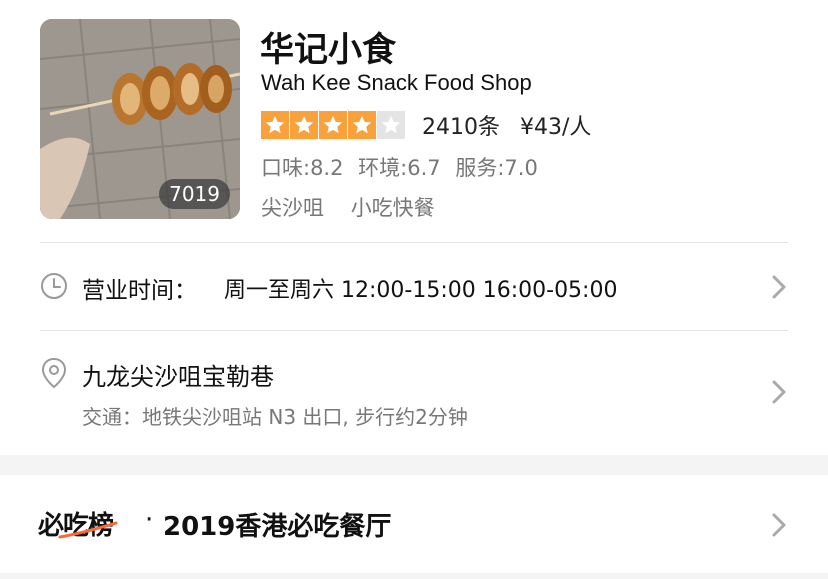 This screenshot has width=828, height=579. I want to click on star-rating, so click(333, 125).